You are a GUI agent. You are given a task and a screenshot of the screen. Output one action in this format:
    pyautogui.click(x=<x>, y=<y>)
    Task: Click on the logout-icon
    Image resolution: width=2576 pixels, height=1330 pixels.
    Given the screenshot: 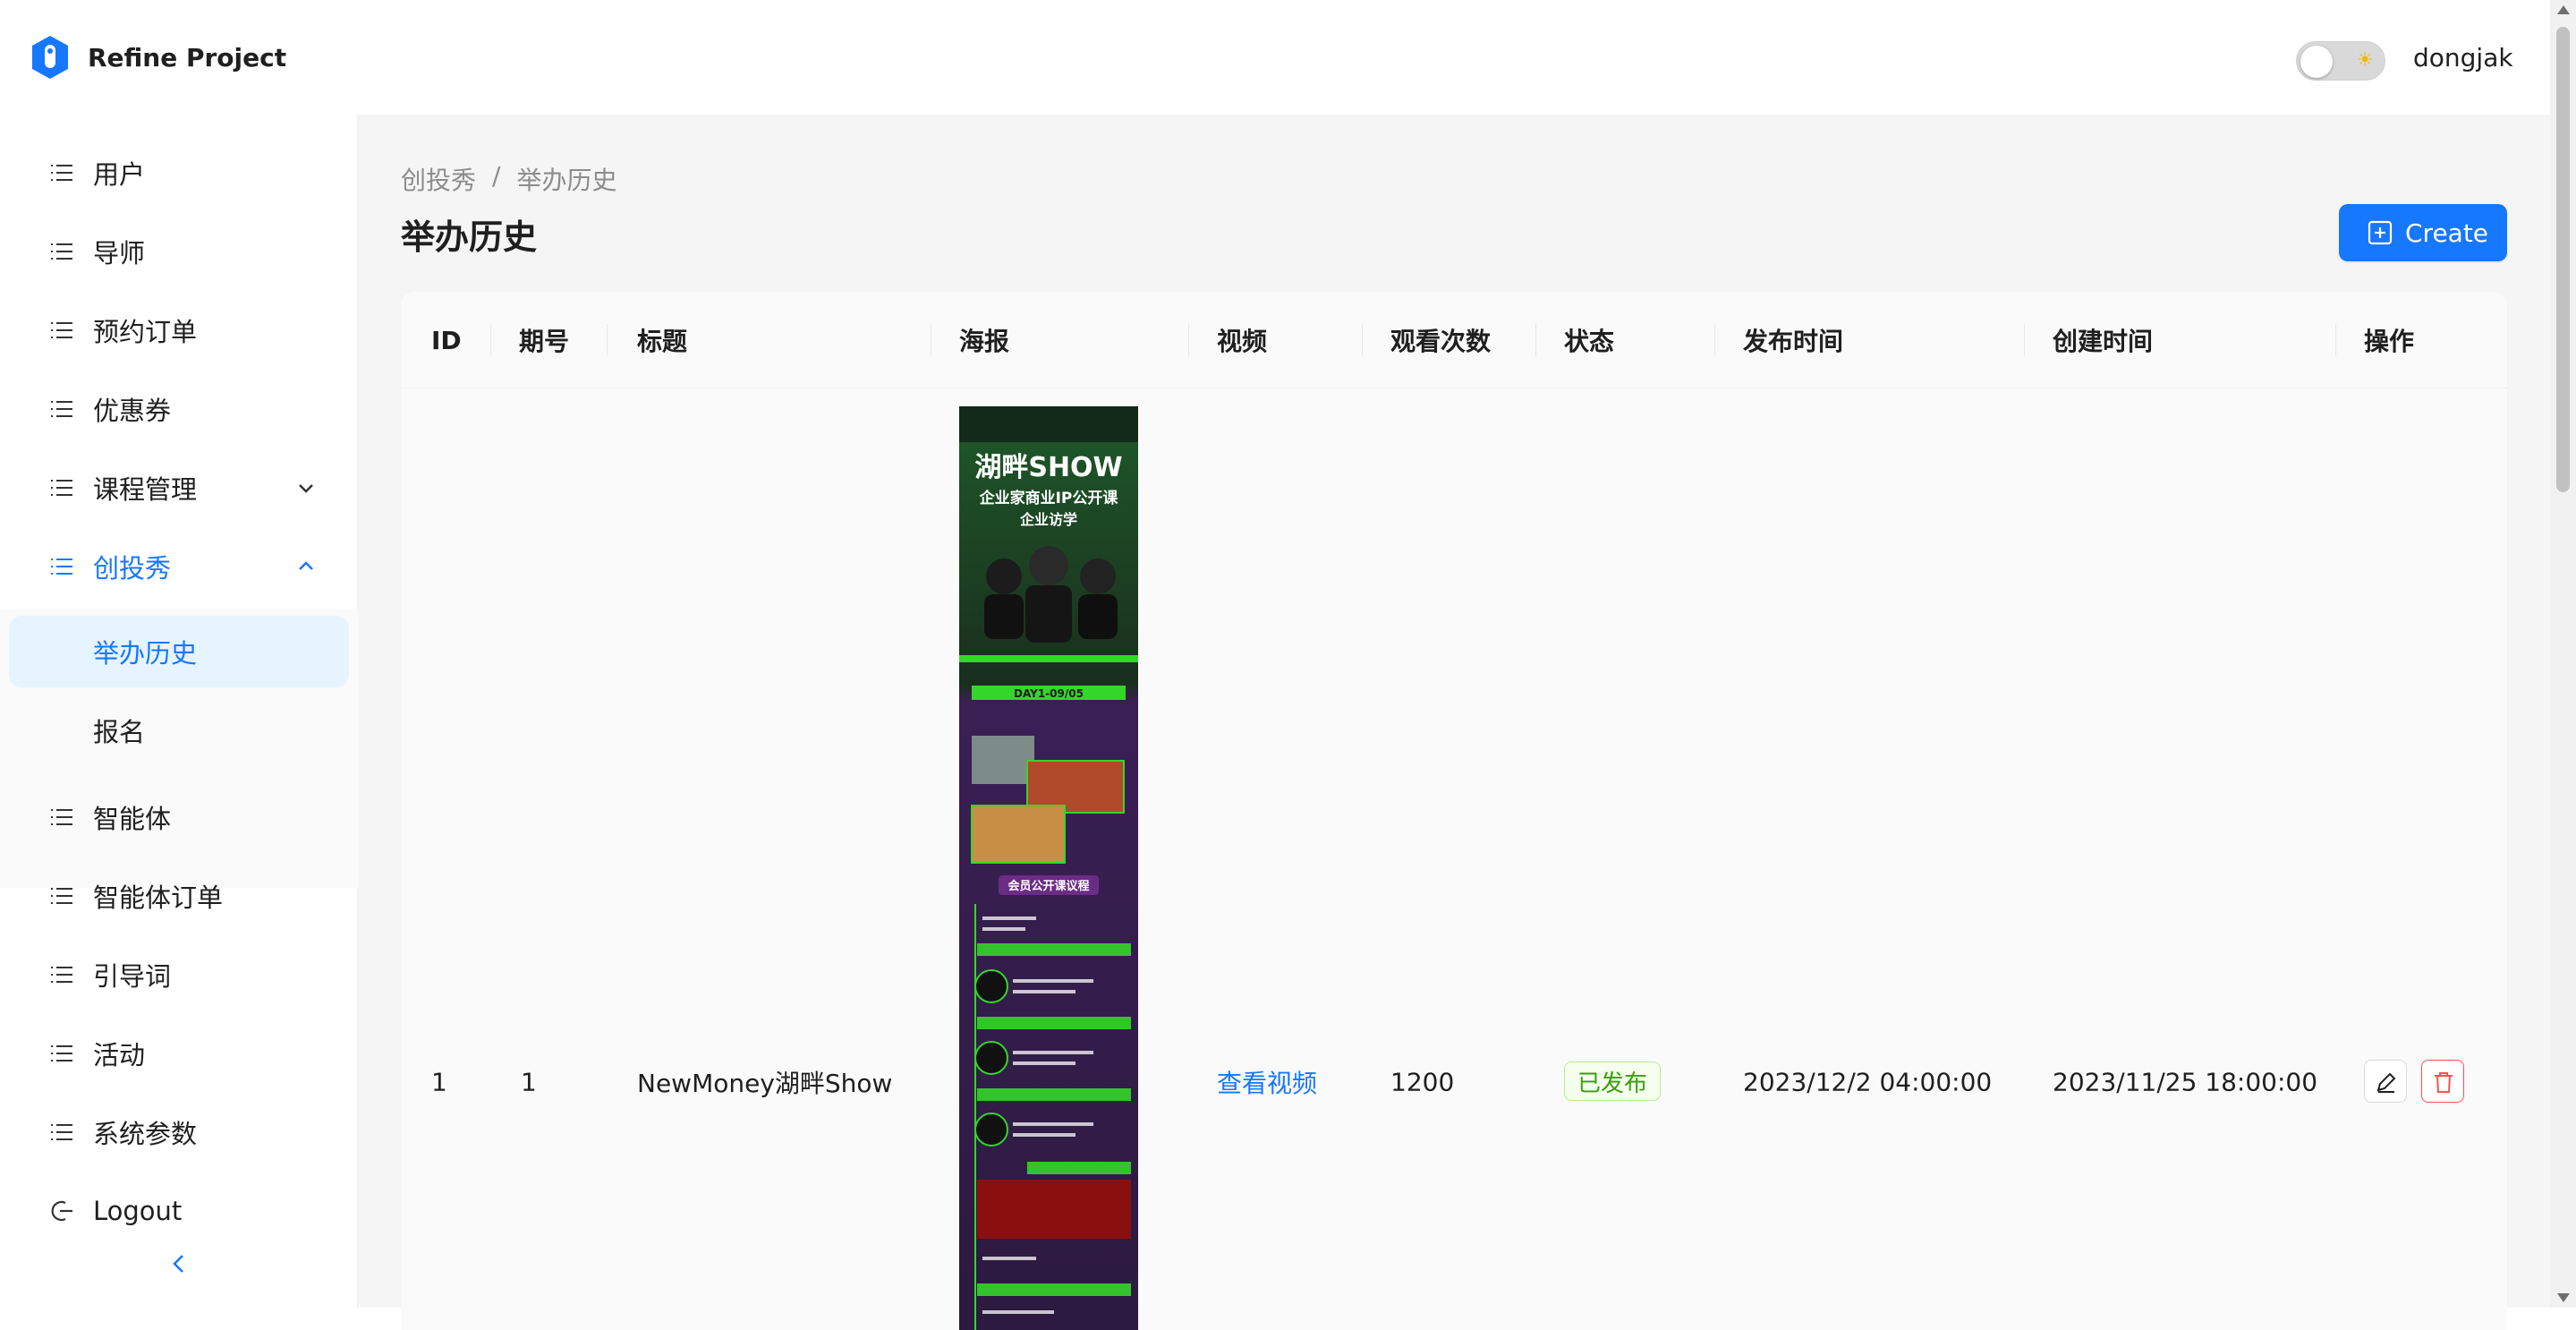 What is the action you would take?
    pyautogui.click(x=61, y=1211)
    